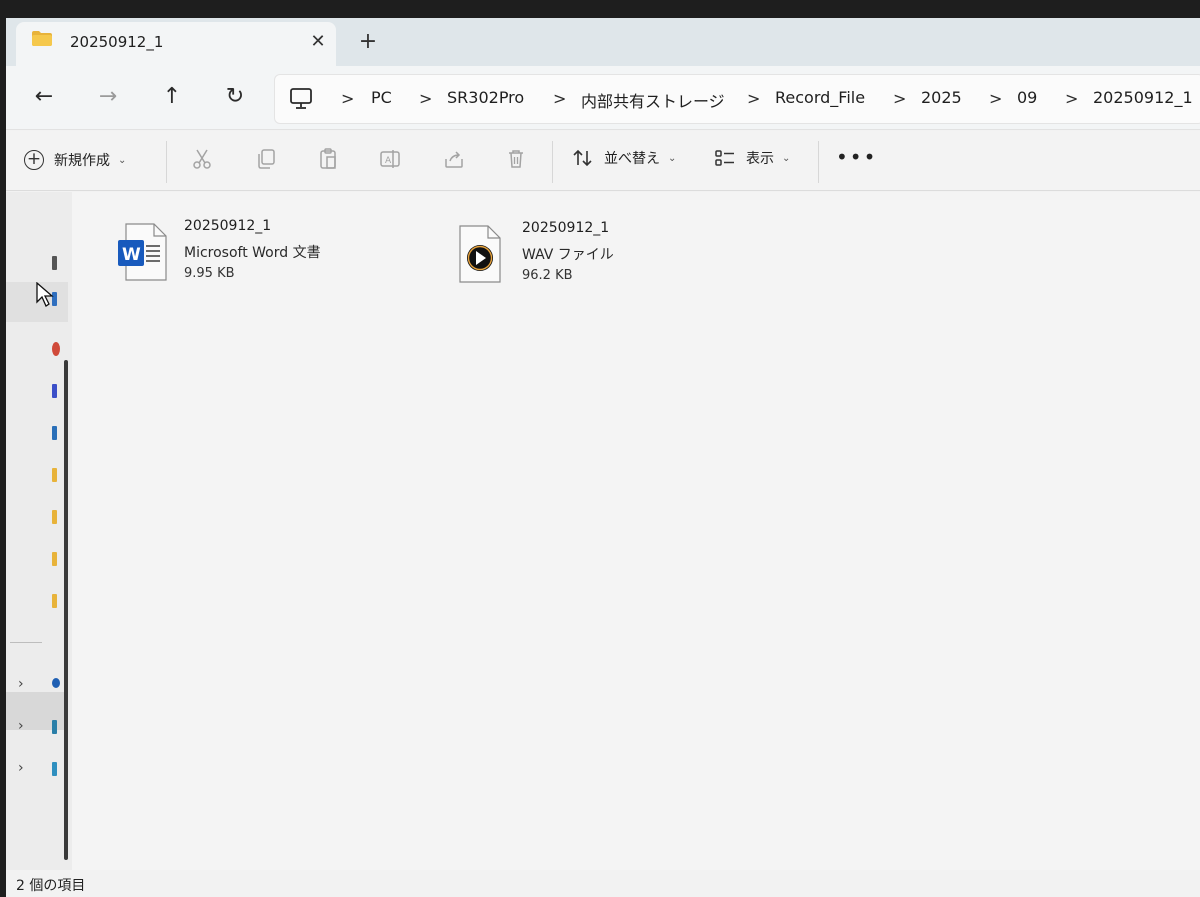 The width and height of the screenshot is (1200, 897). Describe the element at coordinates (176, 44) in the screenshot. I see `tab-current-folder: 20250912_1 ✕` at that location.